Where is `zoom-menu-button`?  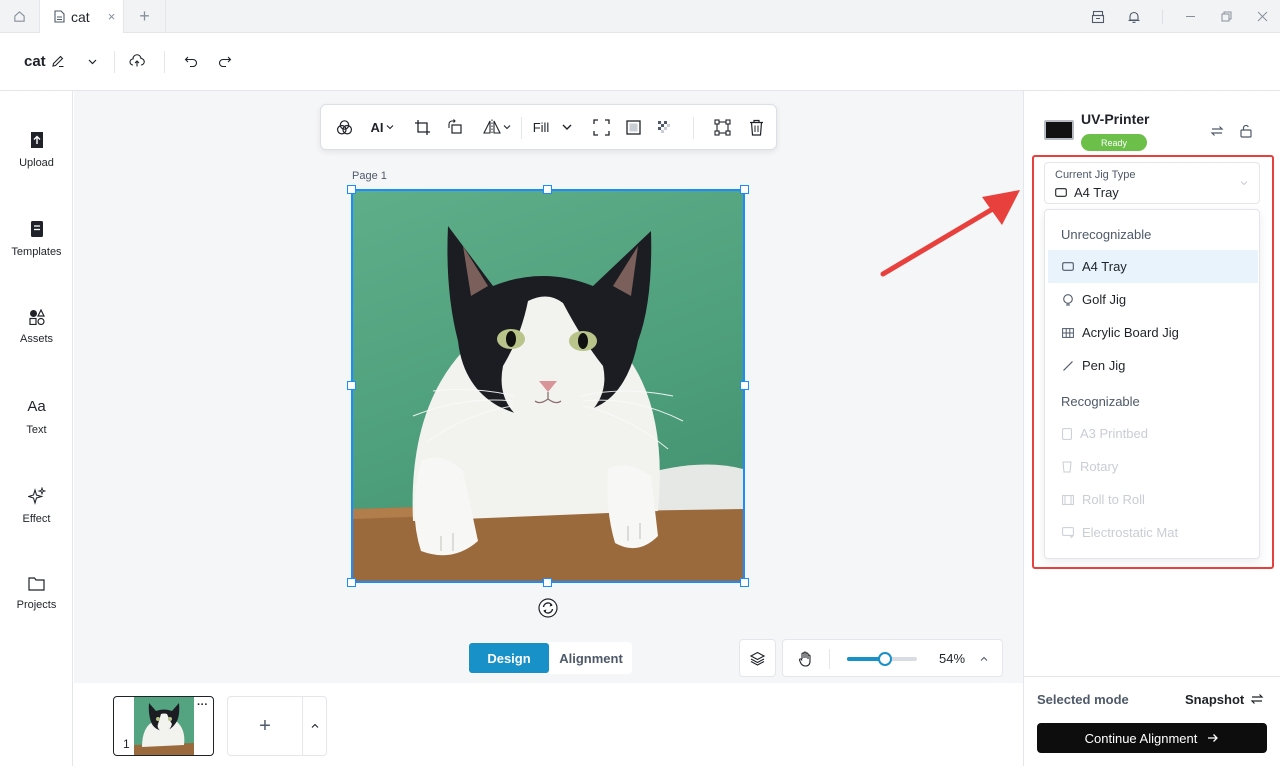
zoom-menu-button is located at coordinates (984, 659).